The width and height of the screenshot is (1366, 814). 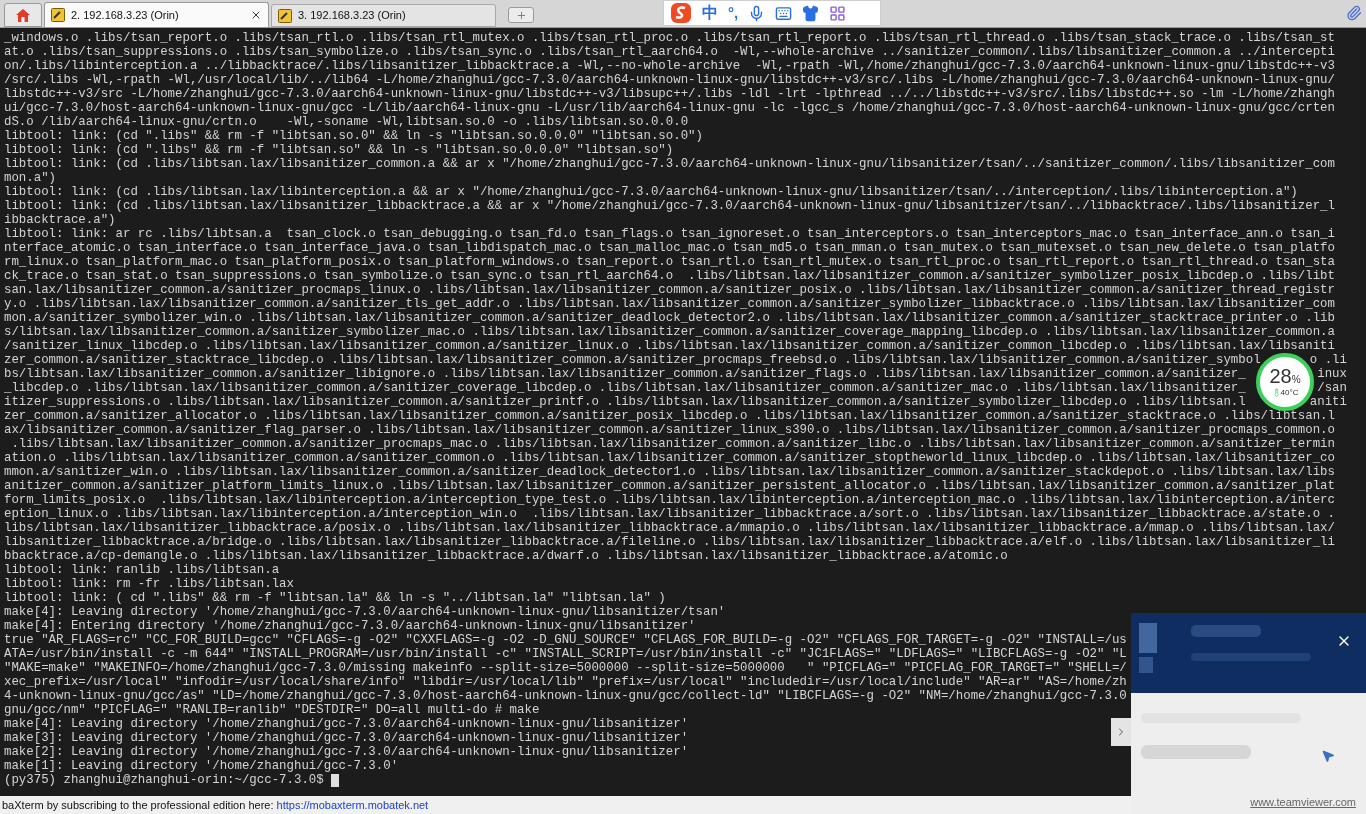 What do you see at coordinates (669, 458) in the screenshot?
I see `terminal-line: ation.o .libs/libtsan.lax/libsanitizer_common.a/sanitizer_common.o .libs/libtsan.lax/libsanitizer_common.a/sanitizer_stoptheworld_linux_libcdep.o .libs/libtsan.lax/libsanitizer_co` at bounding box center [669, 458].